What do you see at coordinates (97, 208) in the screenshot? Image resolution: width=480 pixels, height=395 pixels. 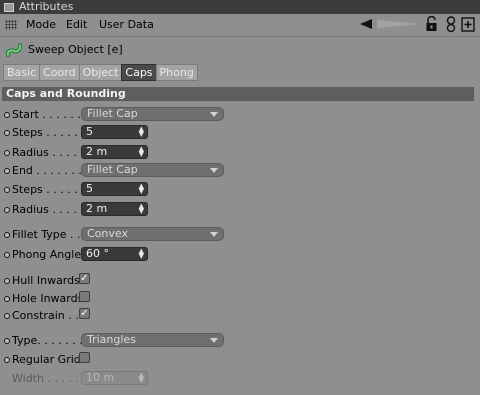 I see `radius-end-value: 2 m` at bounding box center [97, 208].